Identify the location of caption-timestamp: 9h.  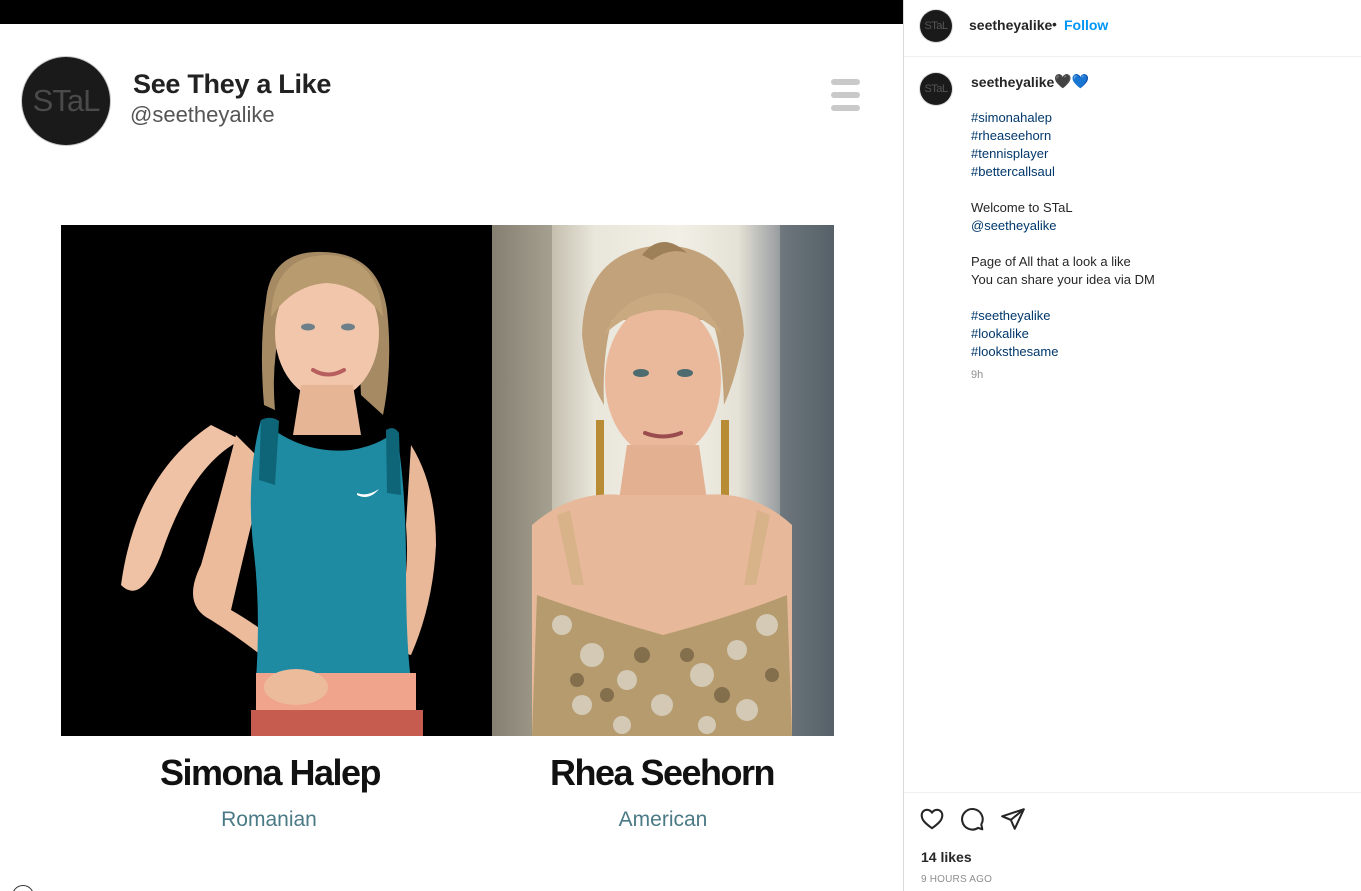
(977, 375).